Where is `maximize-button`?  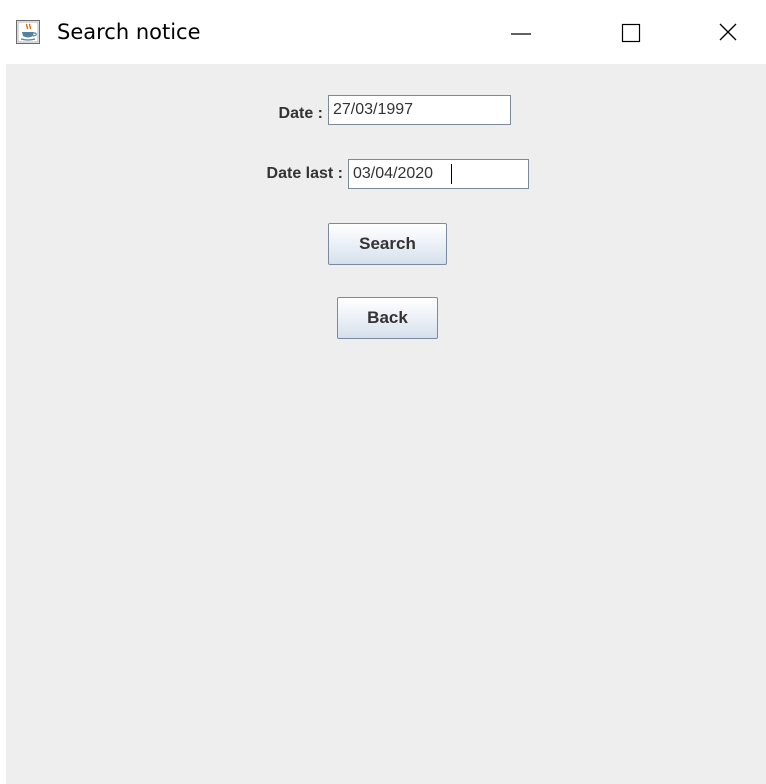 maximize-button is located at coordinates (629, 32).